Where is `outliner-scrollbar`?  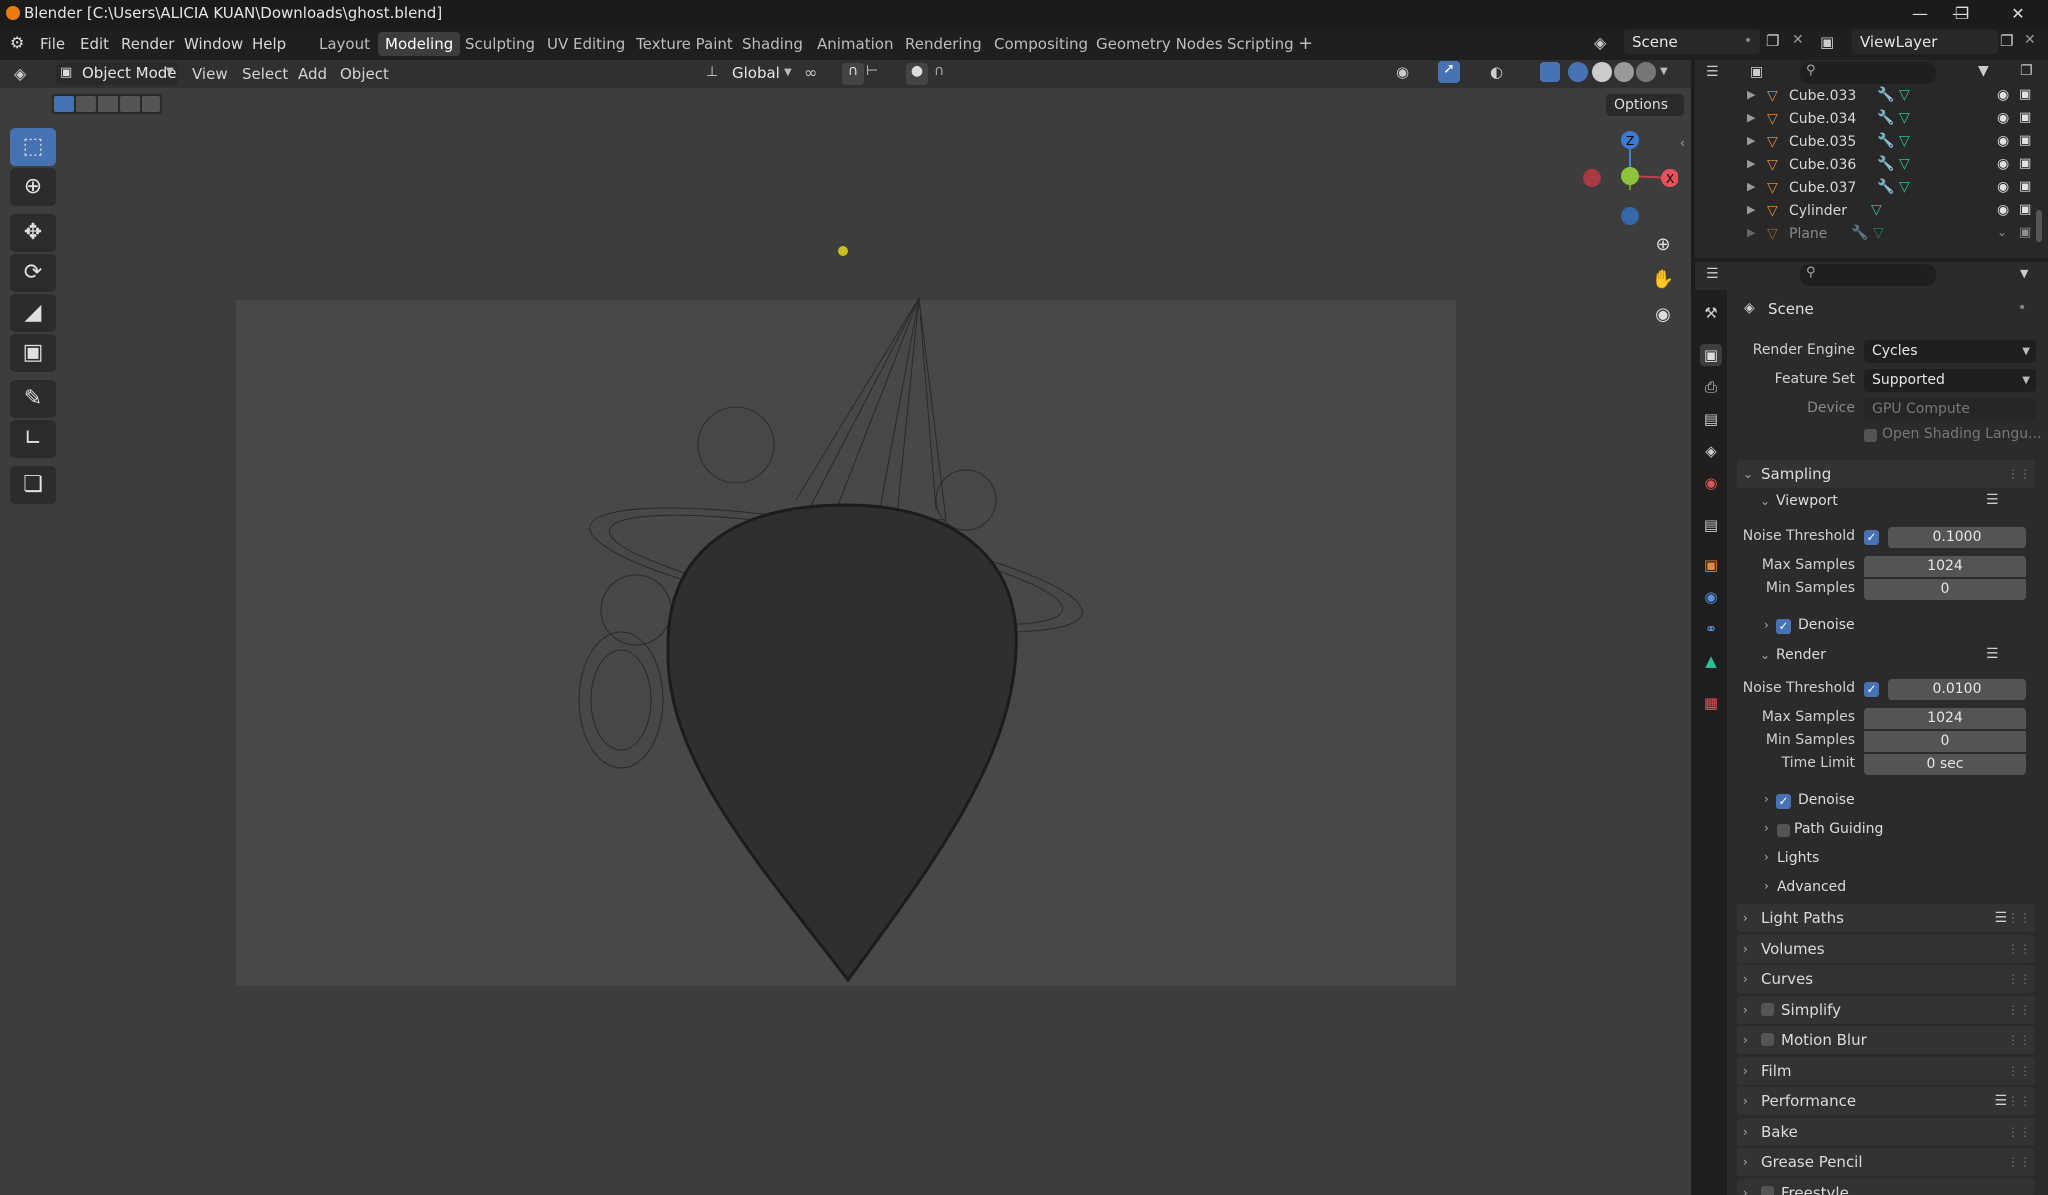 outliner-scrollbar is located at coordinates (2039, 226).